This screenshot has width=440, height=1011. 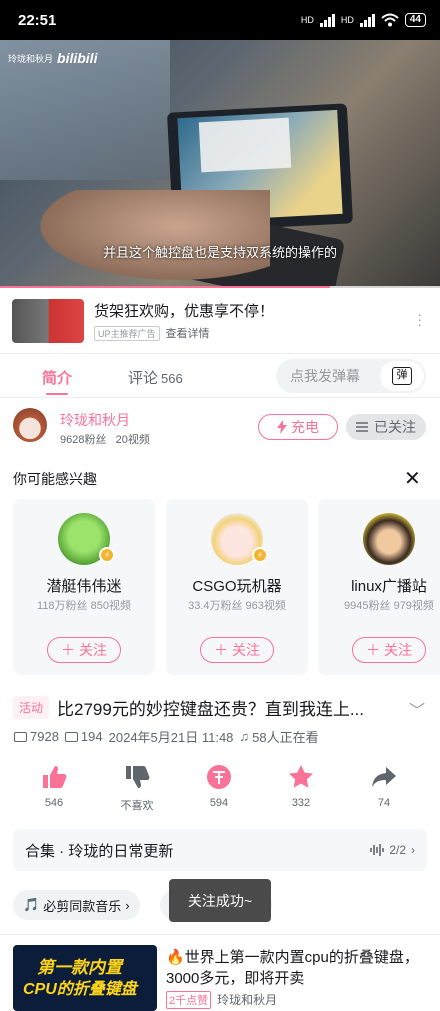 I want to click on ad-details-link: 查看详情, so click(x=188, y=333).